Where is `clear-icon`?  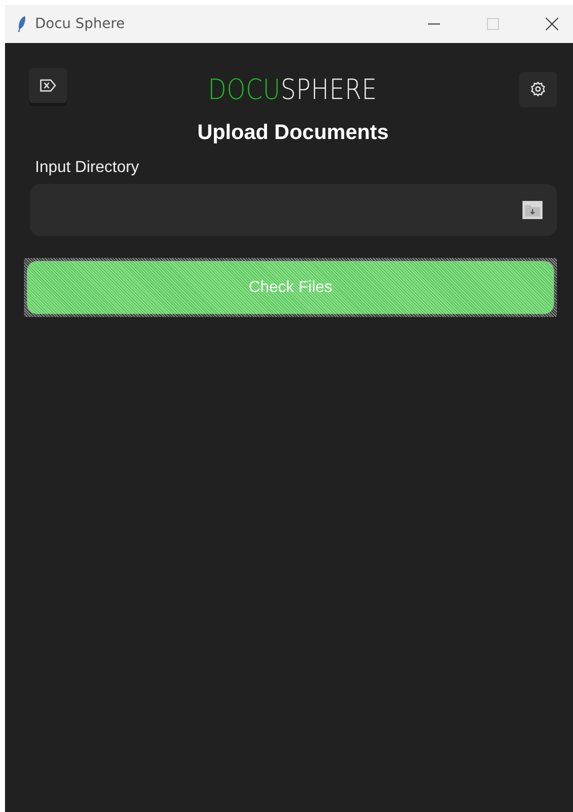 clear-icon is located at coordinates (48, 85).